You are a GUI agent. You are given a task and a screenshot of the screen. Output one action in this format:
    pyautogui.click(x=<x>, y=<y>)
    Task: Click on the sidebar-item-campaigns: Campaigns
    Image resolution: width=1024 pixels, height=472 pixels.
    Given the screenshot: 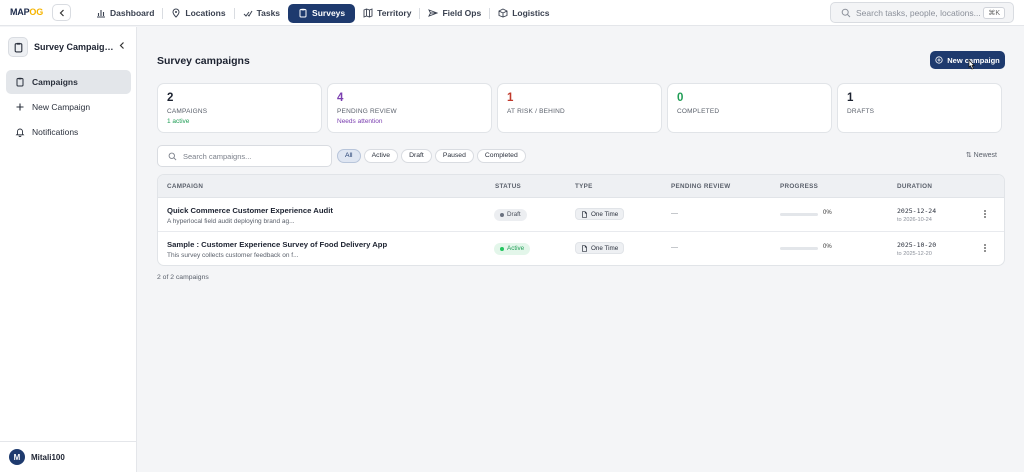 What is the action you would take?
    pyautogui.click(x=68, y=82)
    